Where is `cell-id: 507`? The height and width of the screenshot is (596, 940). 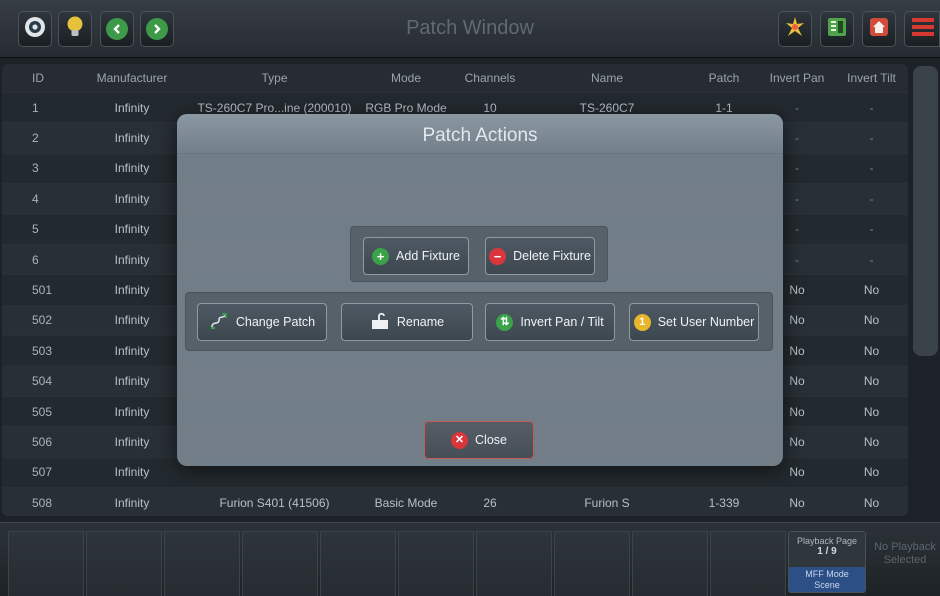 cell-id: 507 is located at coordinates (42, 472).